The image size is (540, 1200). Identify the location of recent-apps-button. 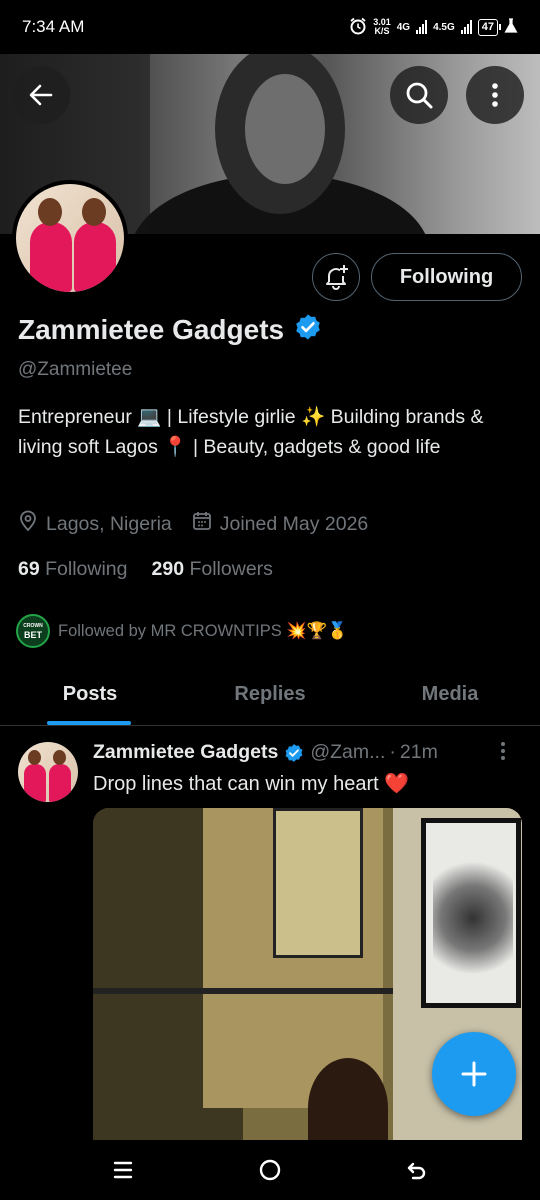
(123, 1170).